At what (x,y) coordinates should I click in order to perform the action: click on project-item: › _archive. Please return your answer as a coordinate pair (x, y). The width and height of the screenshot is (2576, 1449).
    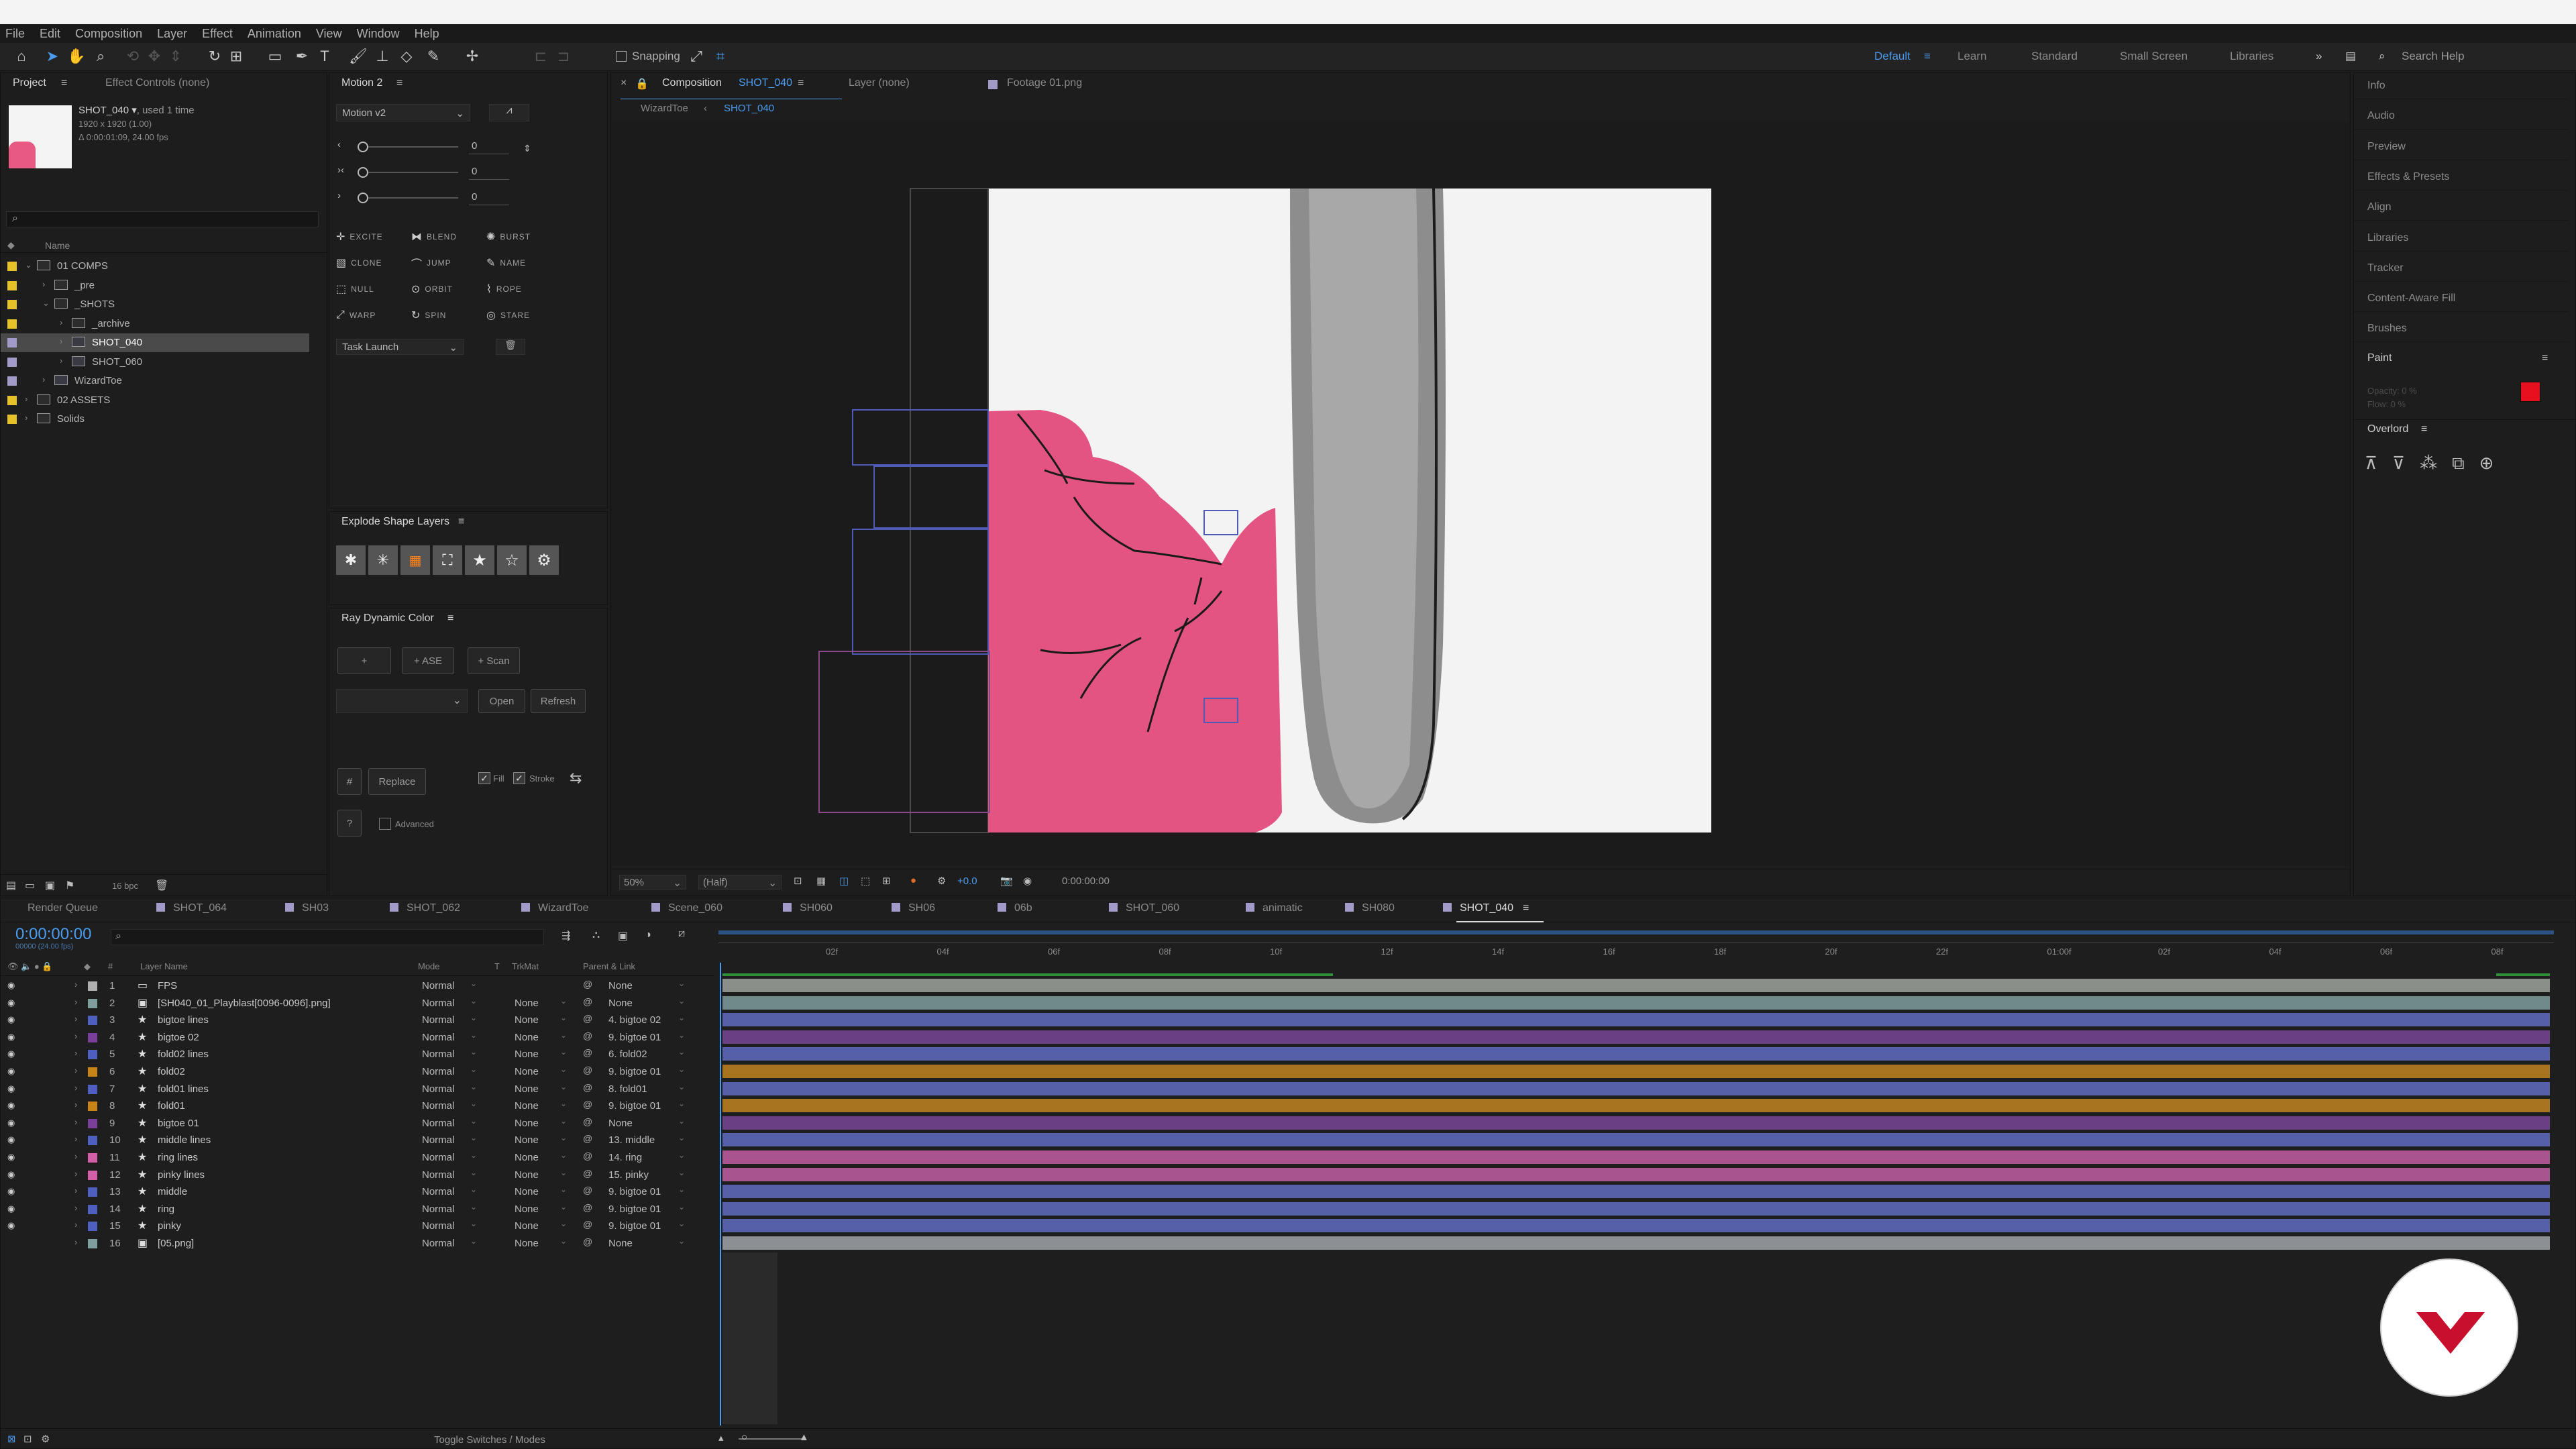
    Looking at the image, I should click on (155, 324).